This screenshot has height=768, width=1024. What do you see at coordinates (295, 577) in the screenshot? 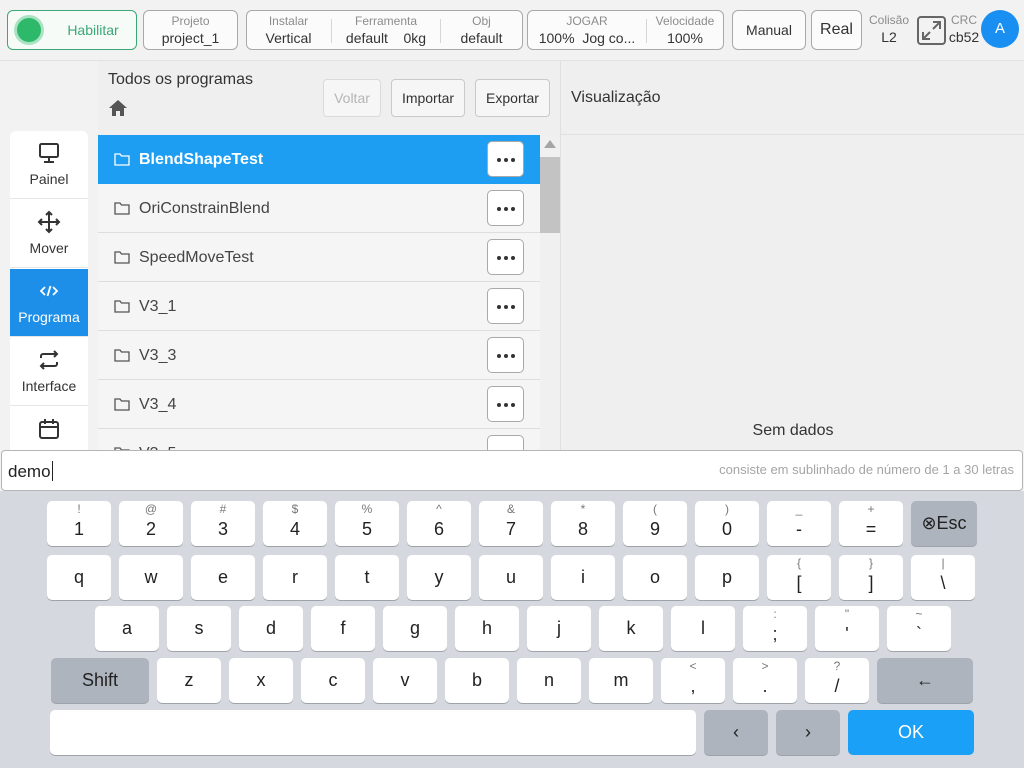
I see `key-r: r` at bounding box center [295, 577].